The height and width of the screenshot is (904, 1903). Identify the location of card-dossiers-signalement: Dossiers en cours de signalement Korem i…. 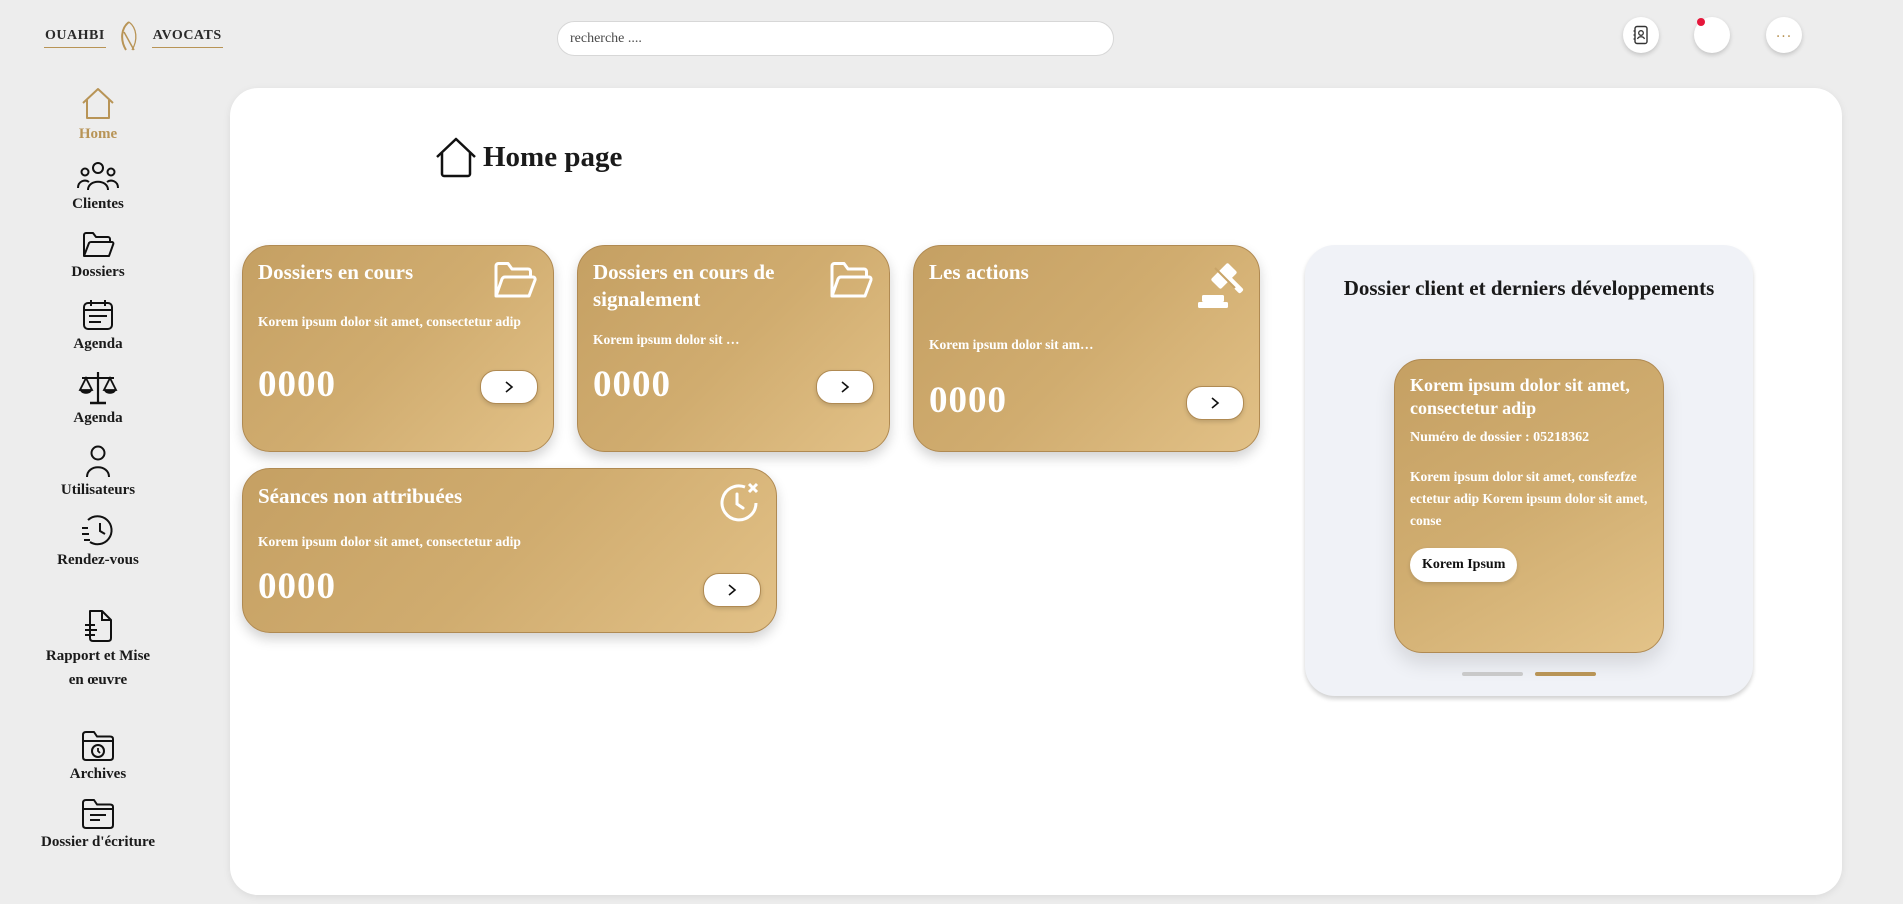
(733, 348).